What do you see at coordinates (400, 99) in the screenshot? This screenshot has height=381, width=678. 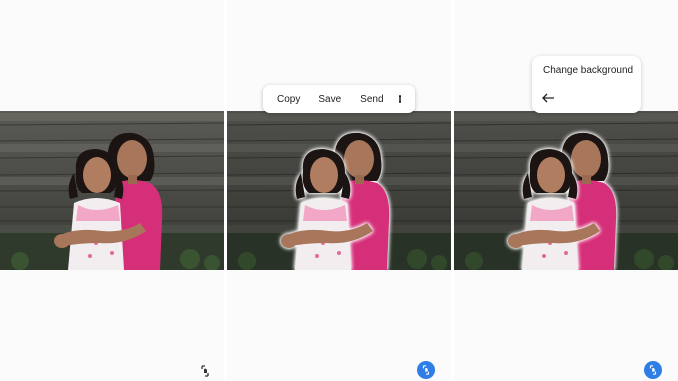 I see `more-vert-icon` at bounding box center [400, 99].